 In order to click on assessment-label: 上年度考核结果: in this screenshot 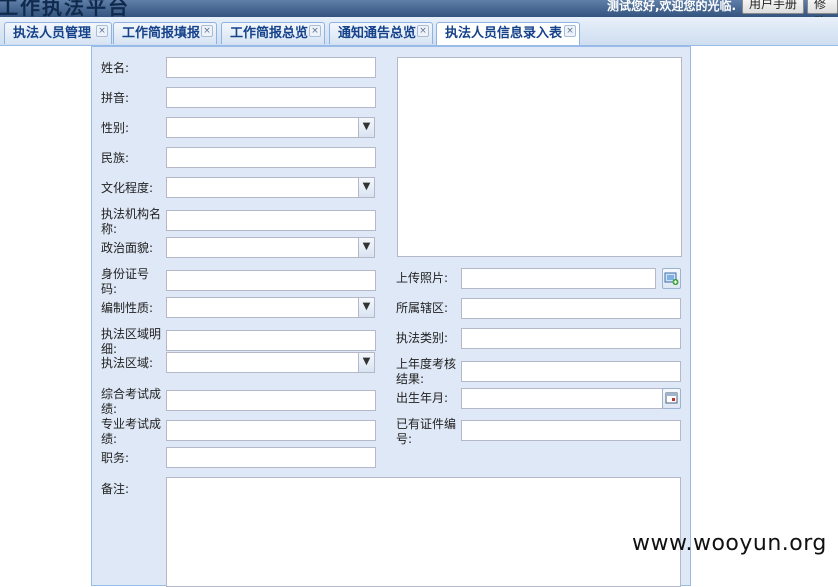, I will do `click(426, 371)`.